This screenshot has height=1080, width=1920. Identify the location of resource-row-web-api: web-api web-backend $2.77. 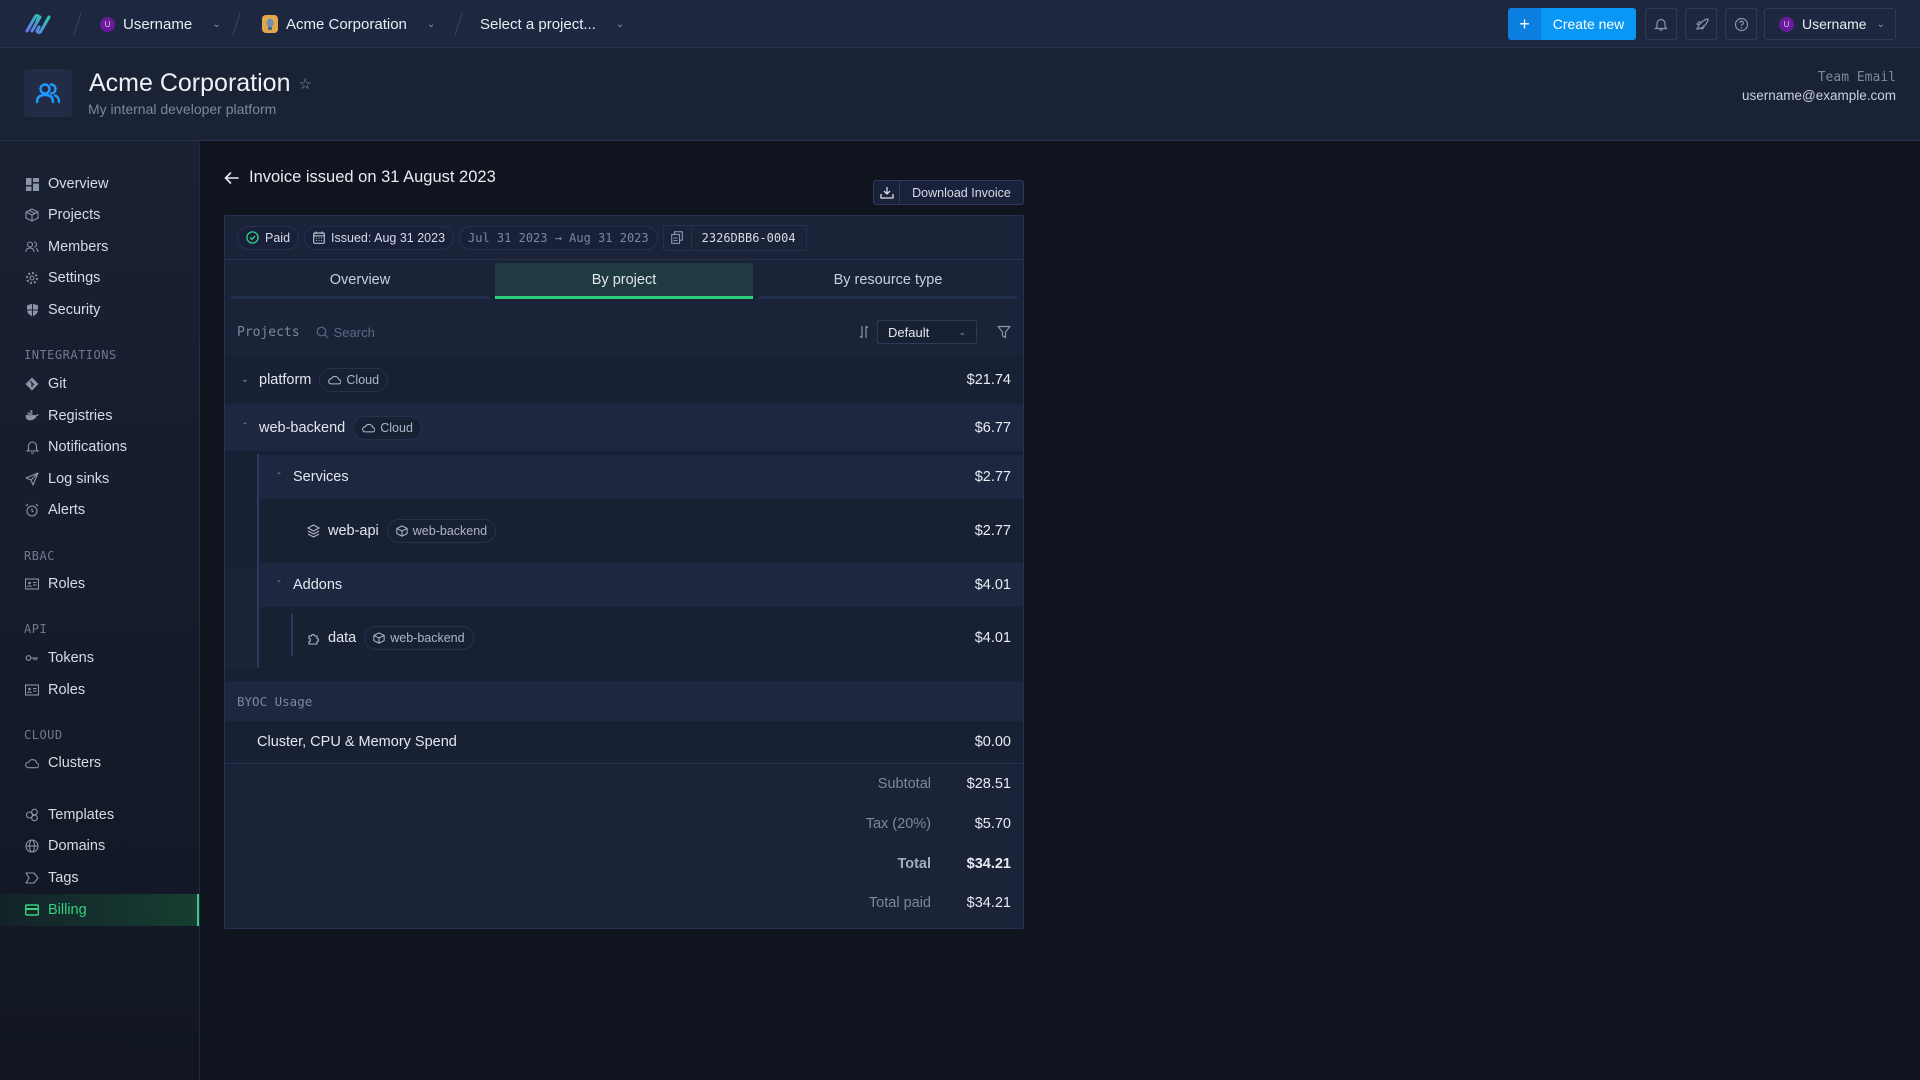
(641, 531).